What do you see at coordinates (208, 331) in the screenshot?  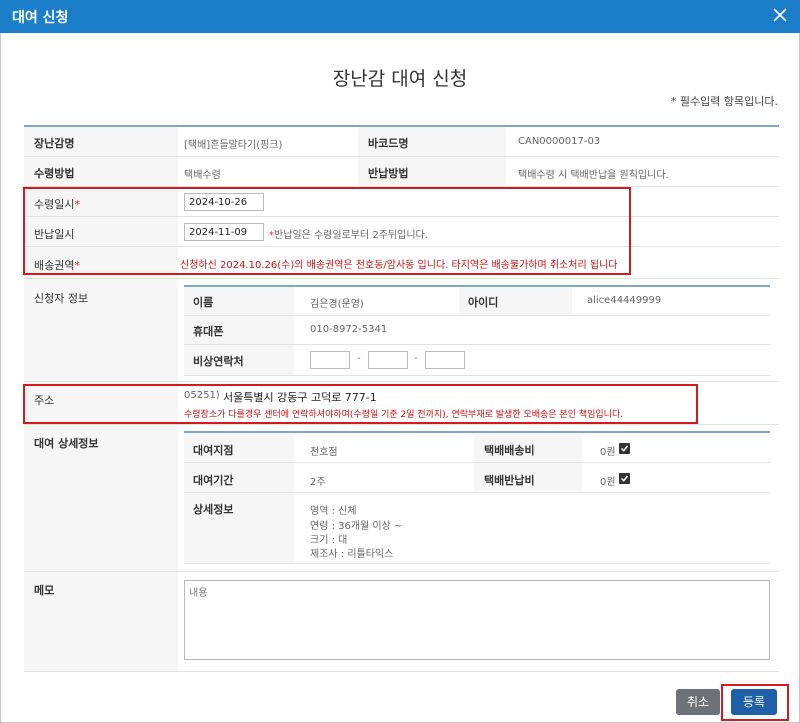 I see `phone-label: 휴대폰` at bounding box center [208, 331].